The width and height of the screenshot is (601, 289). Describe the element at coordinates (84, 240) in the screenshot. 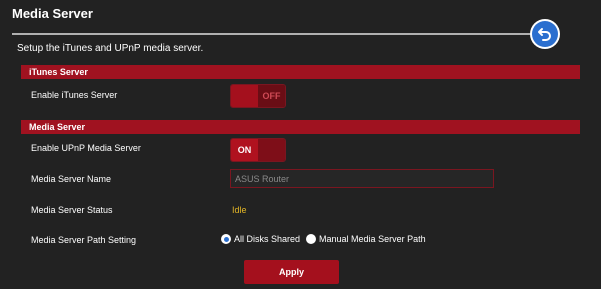

I see `path-setting-label: Media Server Path Setting` at that location.